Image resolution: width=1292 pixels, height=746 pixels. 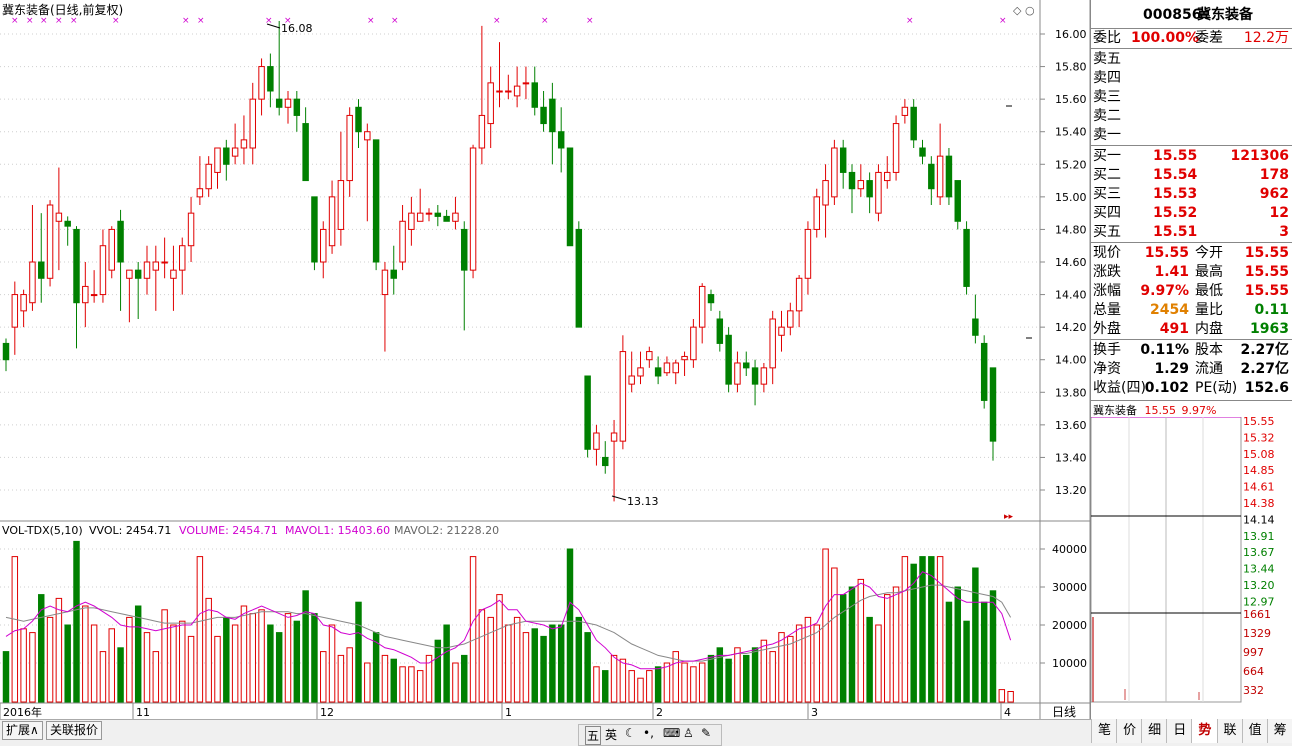 What do you see at coordinates (1107, 116) in the screenshot?
I see `sell-level-label: 卖二` at bounding box center [1107, 116].